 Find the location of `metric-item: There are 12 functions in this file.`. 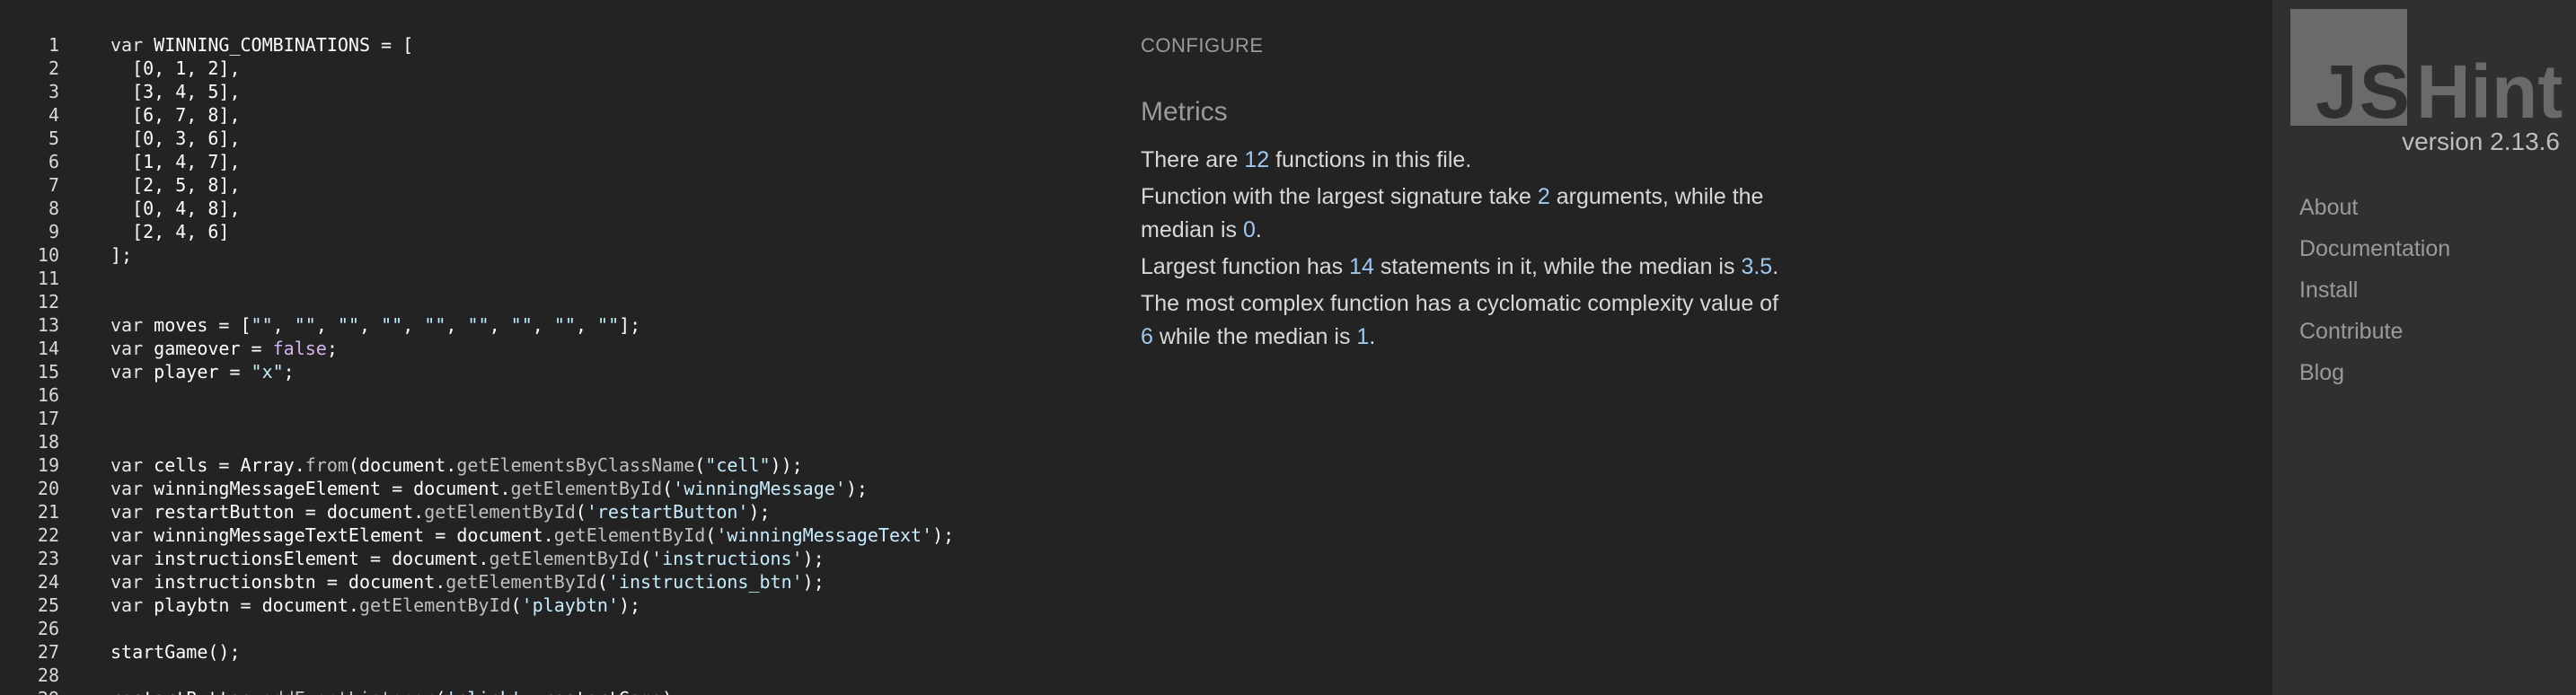

metric-item: There are 12 functions in this file. is located at coordinates (1464, 160).